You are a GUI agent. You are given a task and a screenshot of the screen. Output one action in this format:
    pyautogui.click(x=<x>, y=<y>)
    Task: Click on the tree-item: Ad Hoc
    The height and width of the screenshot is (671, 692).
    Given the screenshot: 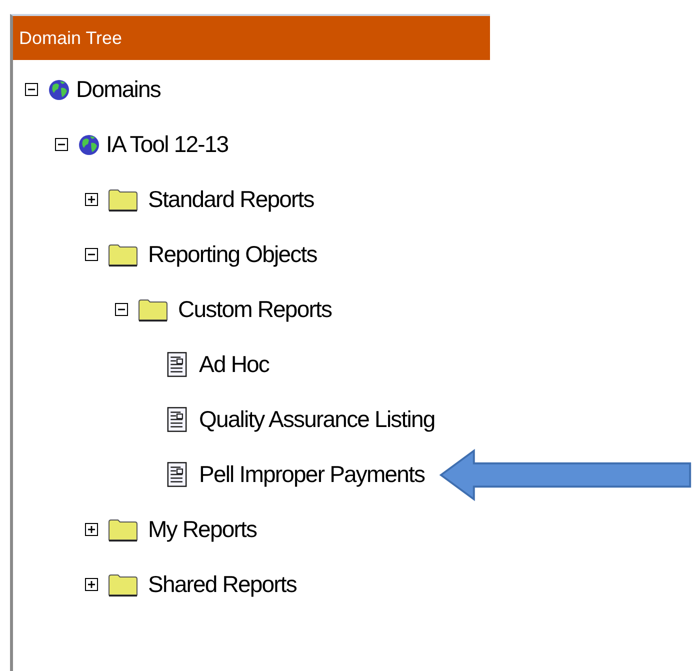 What is the action you would take?
    pyautogui.click(x=234, y=364)
    